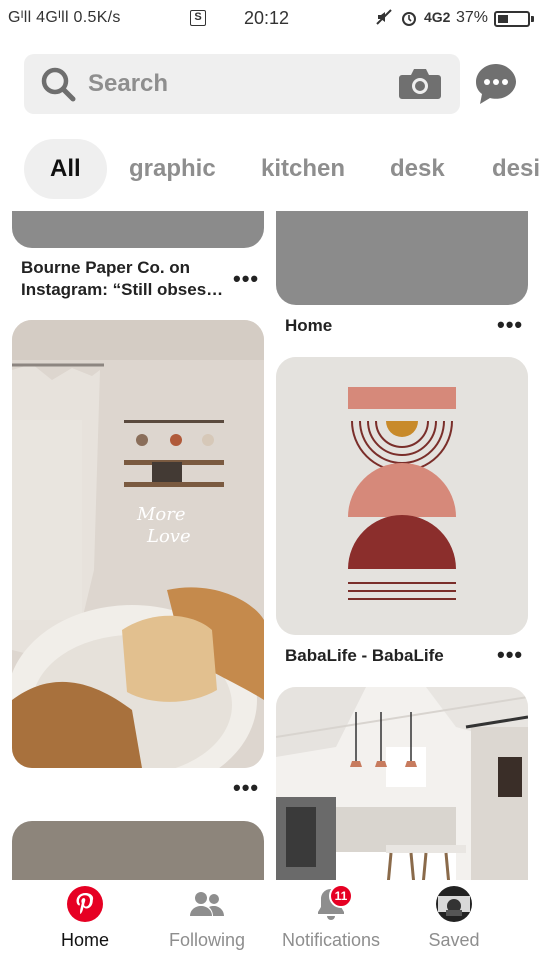 The image size is (540, 960). I want to click on topic-chips: All graphic kitchen desk design, so click(270, 169).